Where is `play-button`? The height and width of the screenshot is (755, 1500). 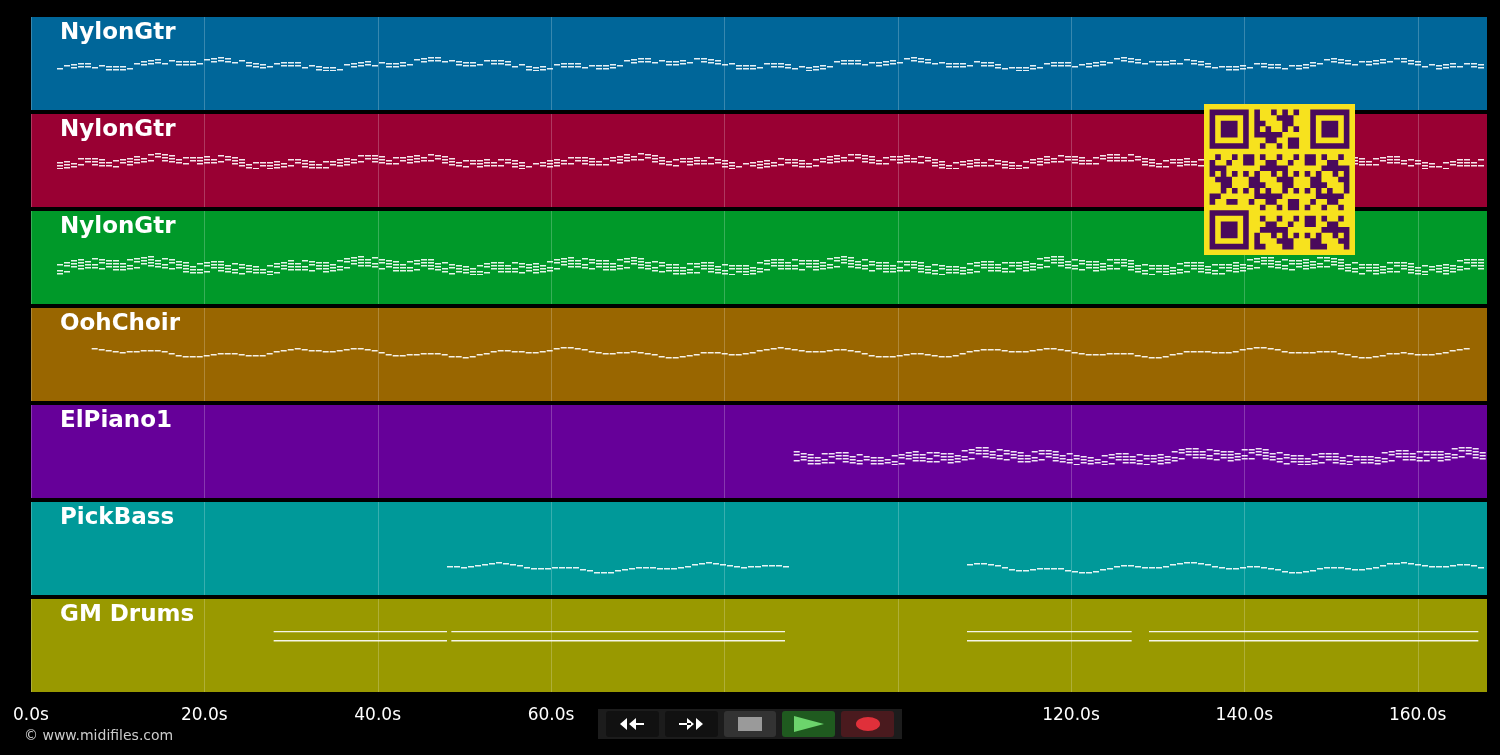 play-button is located at coordinates (809, 724).